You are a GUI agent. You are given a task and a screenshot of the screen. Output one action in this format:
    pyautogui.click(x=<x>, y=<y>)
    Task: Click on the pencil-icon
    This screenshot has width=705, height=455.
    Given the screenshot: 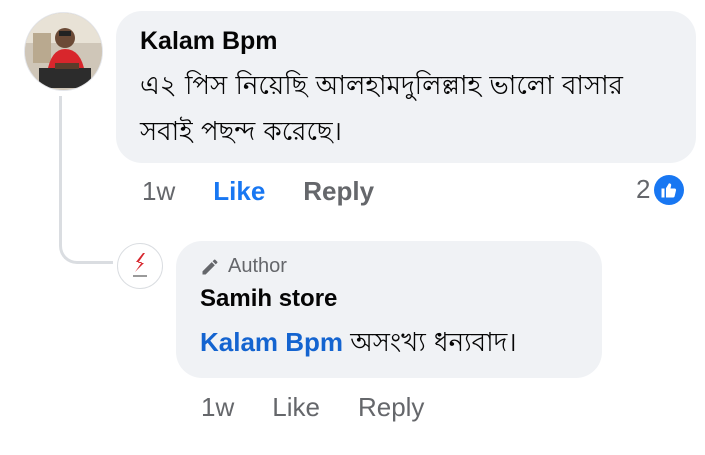 What is the action you would take?
    pyautogui.click(x=210, y=266)
    